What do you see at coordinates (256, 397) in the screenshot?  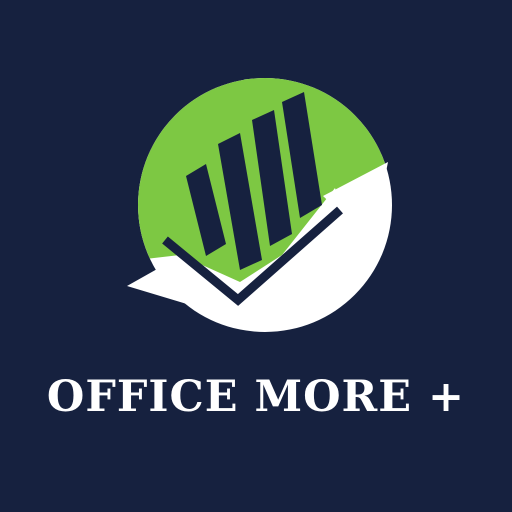 I see `brand-name: OFFICE MORE +` at bounding box center [256, 397].